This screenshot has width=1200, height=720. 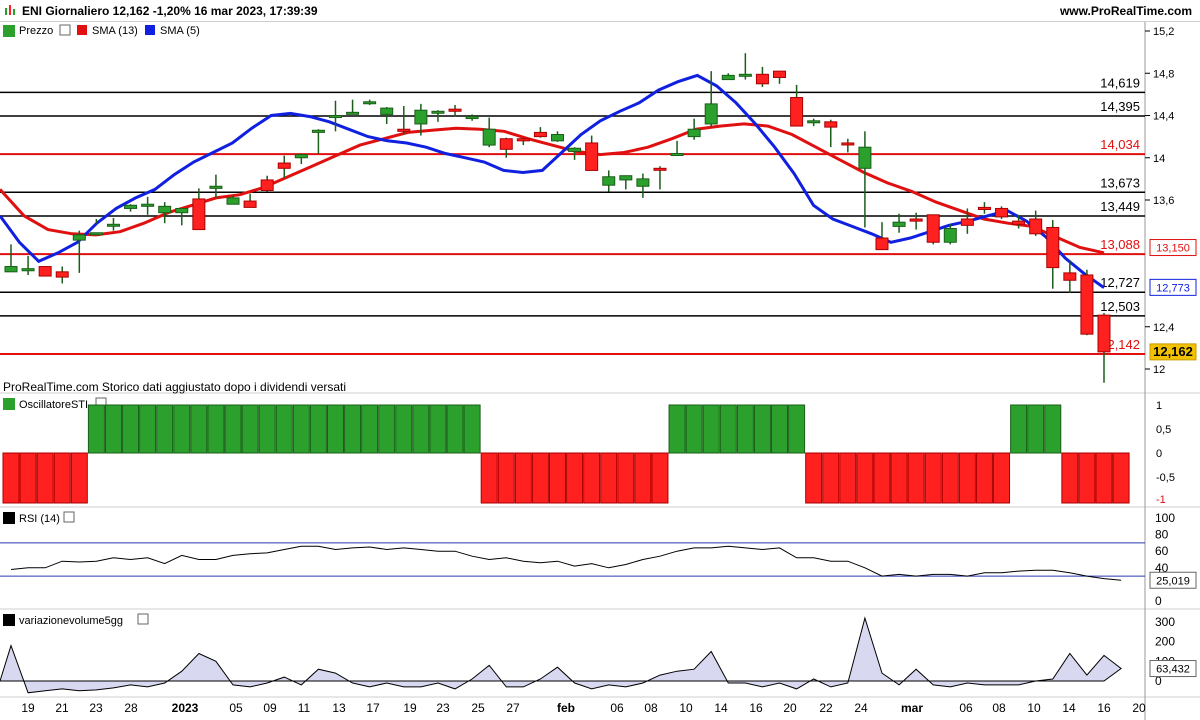 I want to click on x-axis-label: 19, so click(x=28, y=708).